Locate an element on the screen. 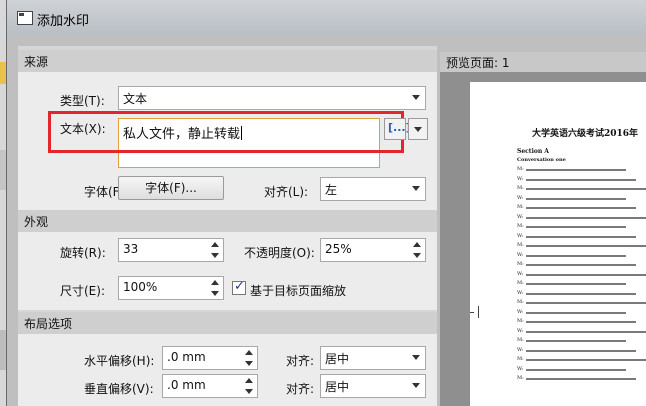 The height and width of the screenshot is (406, 646). insert-field-button: [...] is located at coordinates (397, 129).